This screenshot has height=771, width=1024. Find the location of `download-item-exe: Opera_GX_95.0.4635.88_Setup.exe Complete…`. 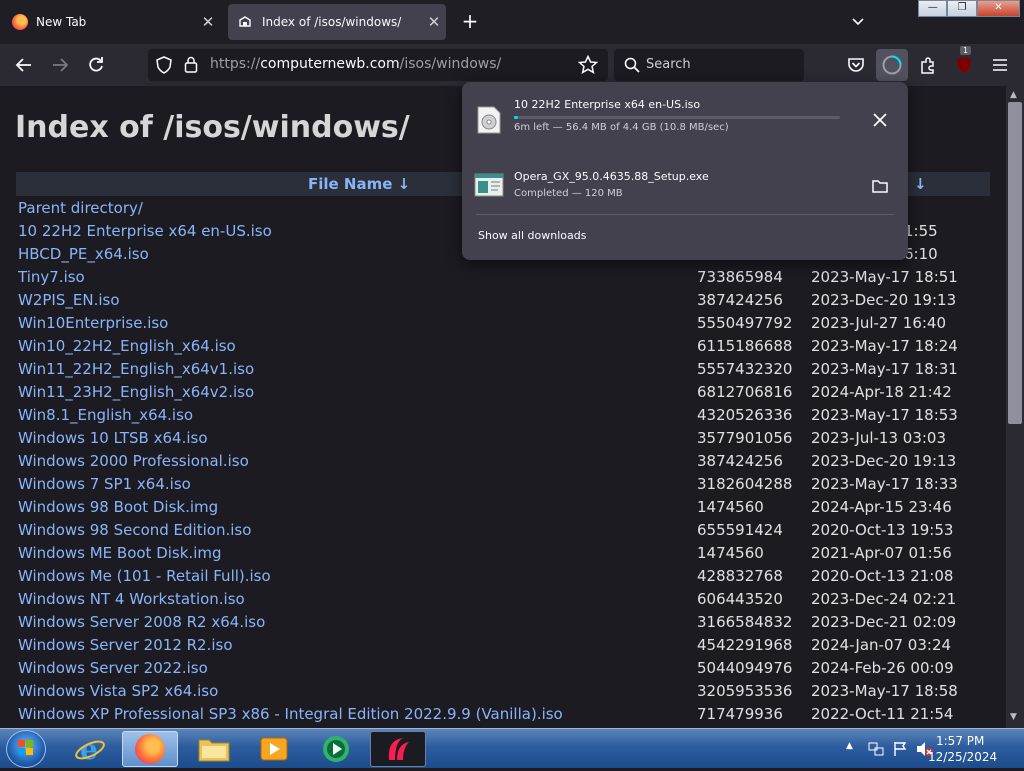

download-item-exe: Opera_GX_95.0.4635.88_Setup.exe Complete… is located at coordinates (685, 191).